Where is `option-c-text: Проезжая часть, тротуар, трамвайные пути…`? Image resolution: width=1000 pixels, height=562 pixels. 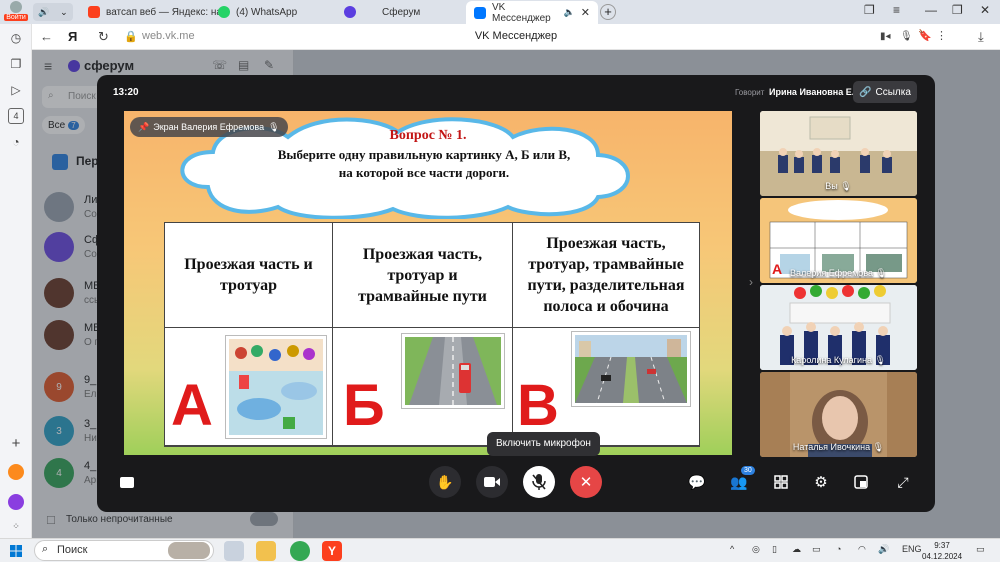
option-c-text: Проезжая часть, тротуар, трамвайные пути… is located at coordinates (606, 275).